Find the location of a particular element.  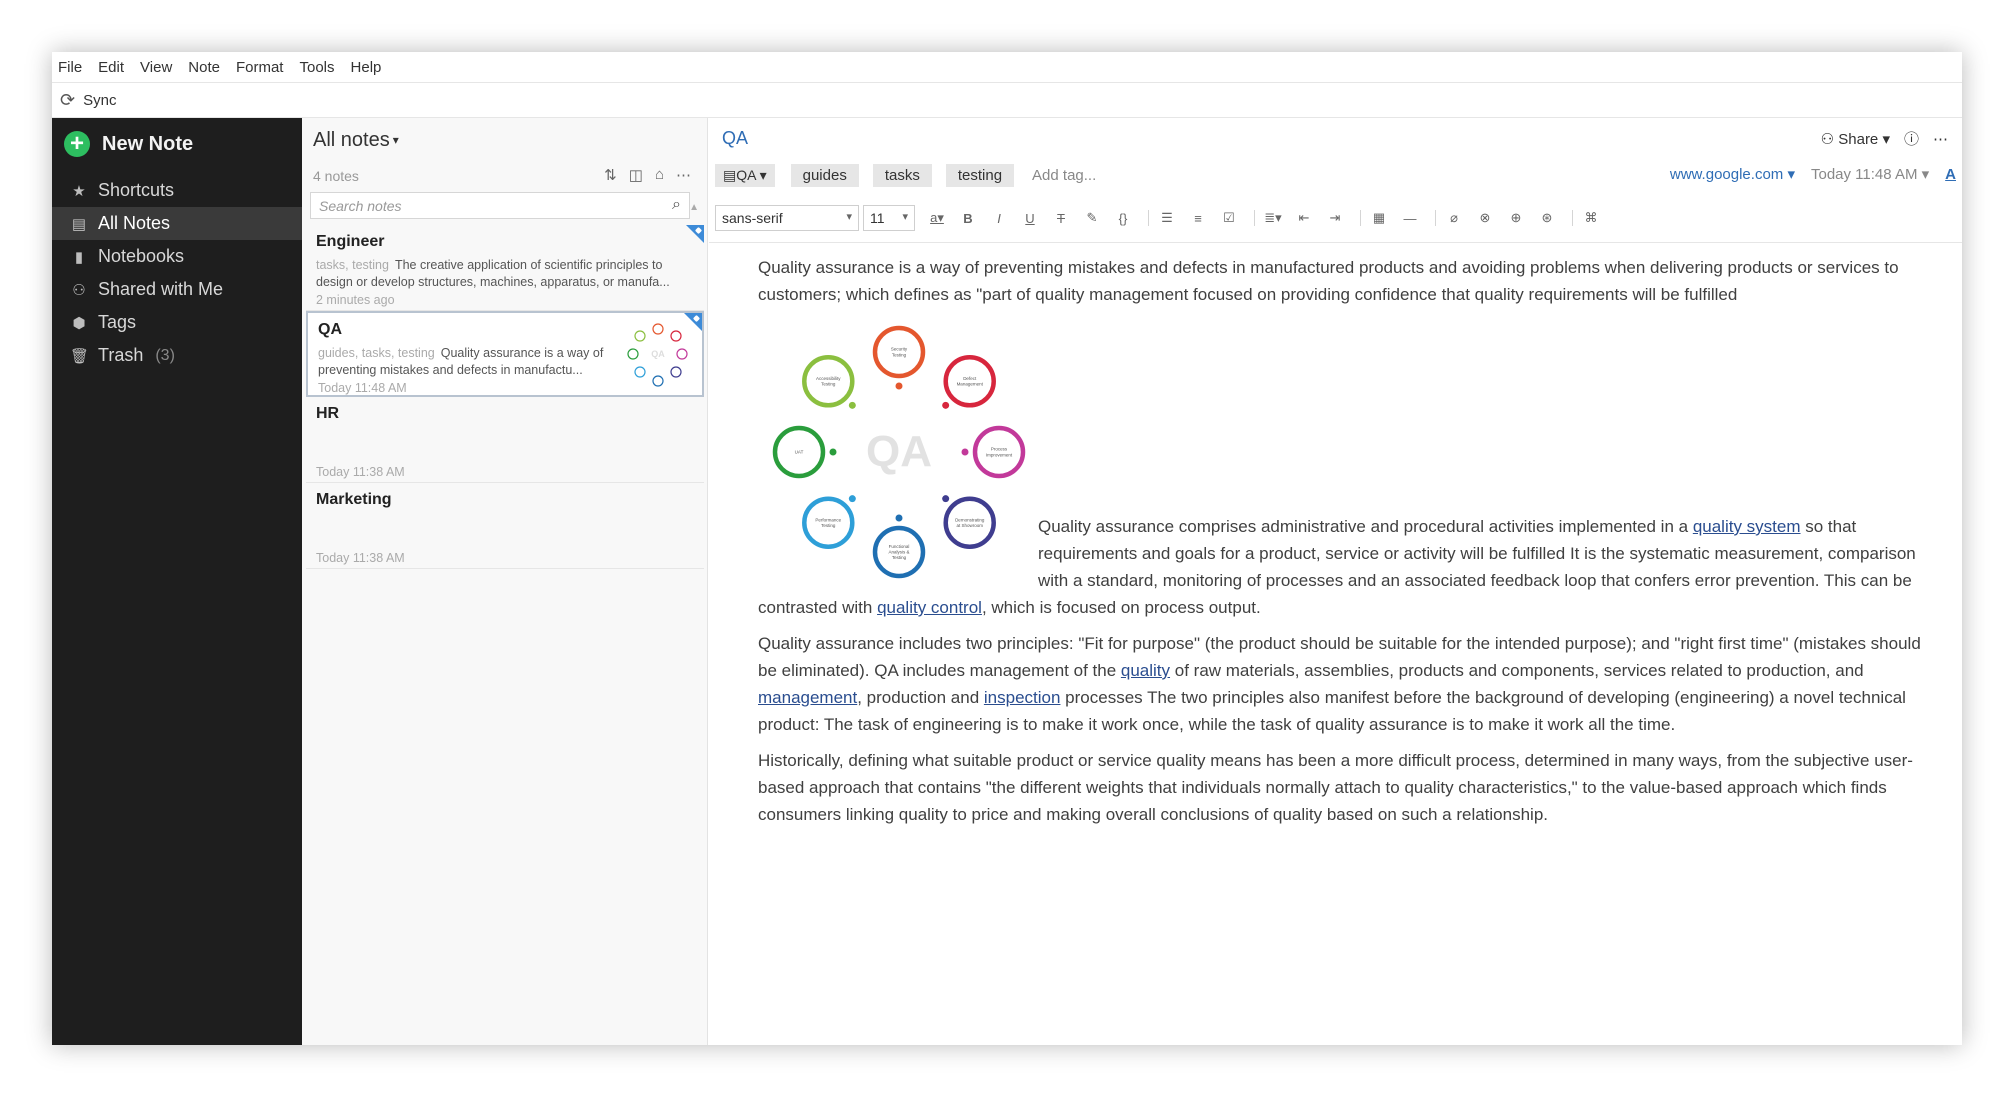

sidebar-item-label: Tags is located at coordinates (117, 322).